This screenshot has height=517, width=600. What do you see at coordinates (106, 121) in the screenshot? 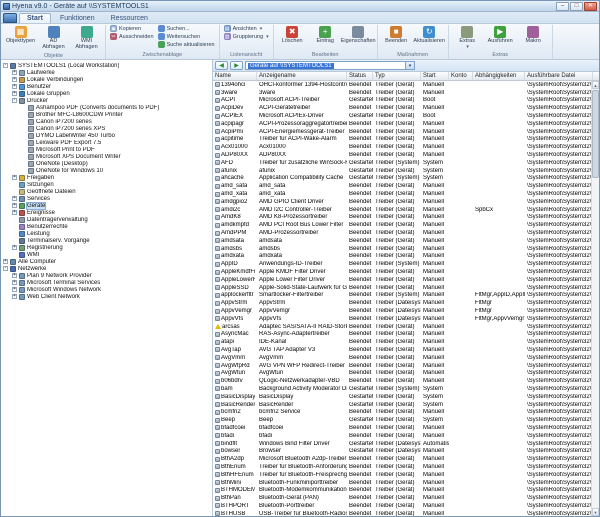
I see `tree-item-canon-ip7200-series: Canon iP7200 series` at bounding box center [106, 121].